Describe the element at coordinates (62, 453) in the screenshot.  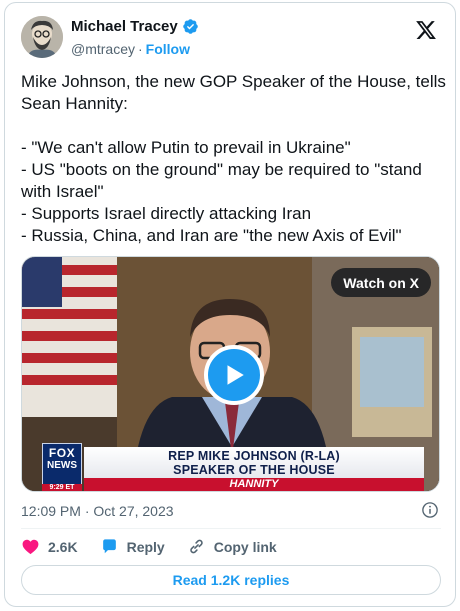
I see `network-name-line1: FOX` at that location.